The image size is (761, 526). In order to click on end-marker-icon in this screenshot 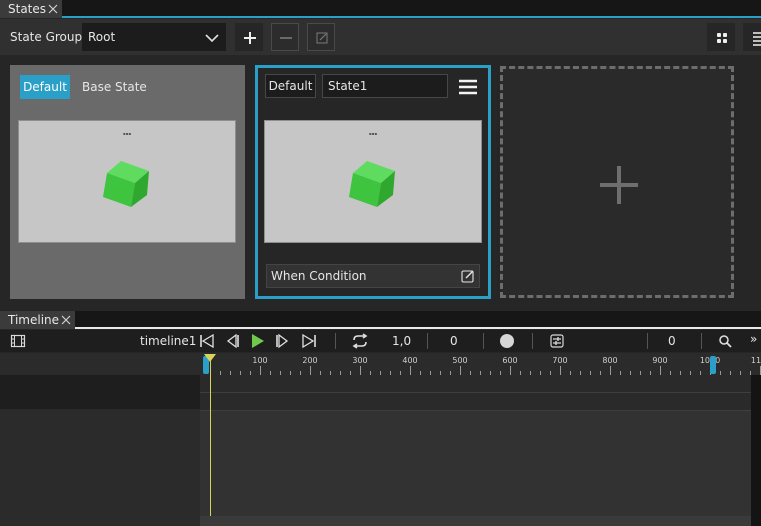, I will do `click(714, 364)`.